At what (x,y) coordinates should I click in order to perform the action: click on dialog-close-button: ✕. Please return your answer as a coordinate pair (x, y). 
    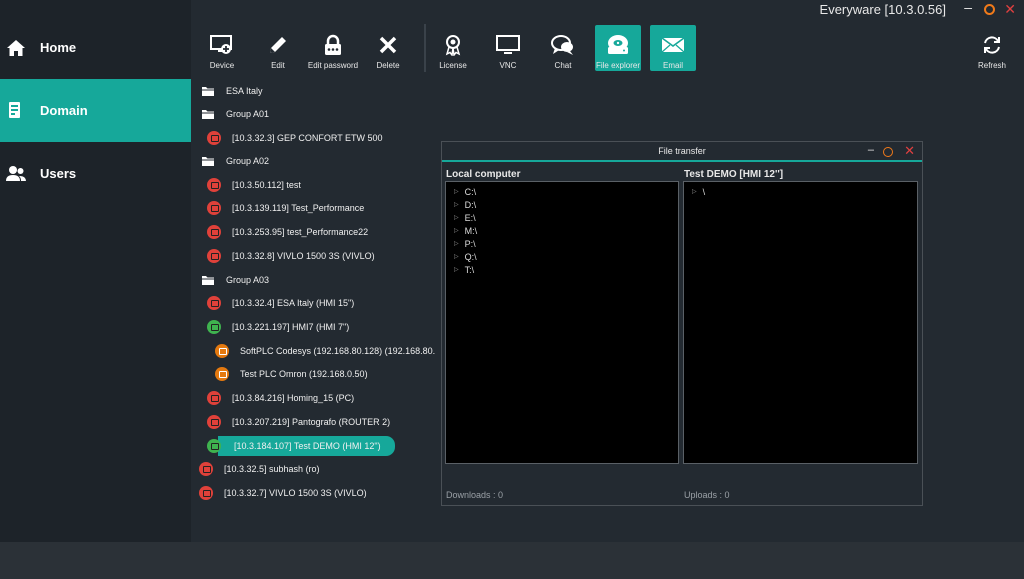
    Looking at the image, I should click on (909, 151).